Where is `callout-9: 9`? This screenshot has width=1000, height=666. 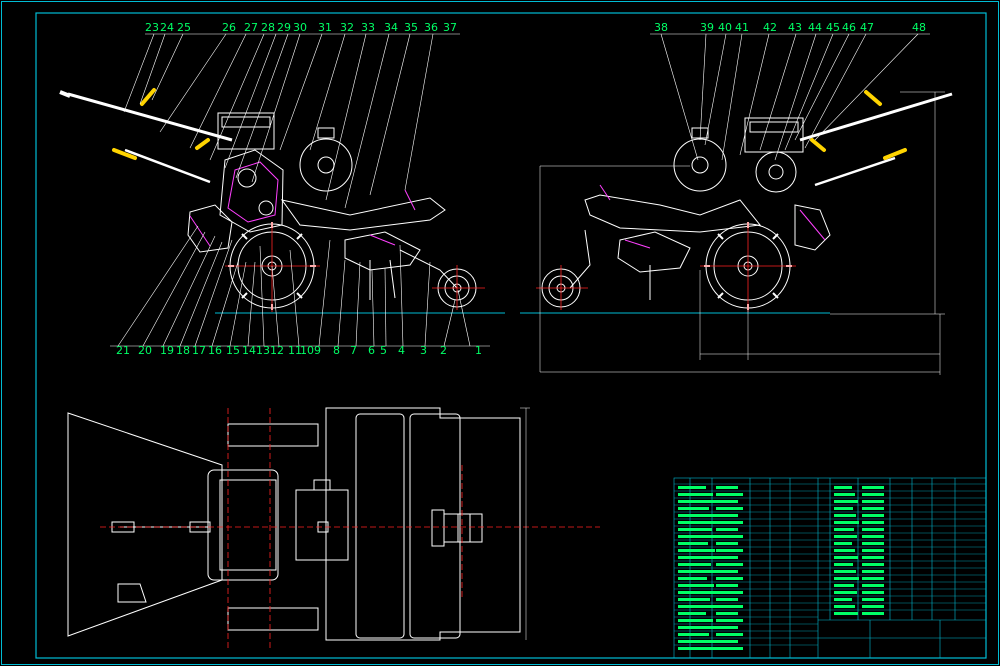 callout-9: 9 is located at coordinates (317, 350).